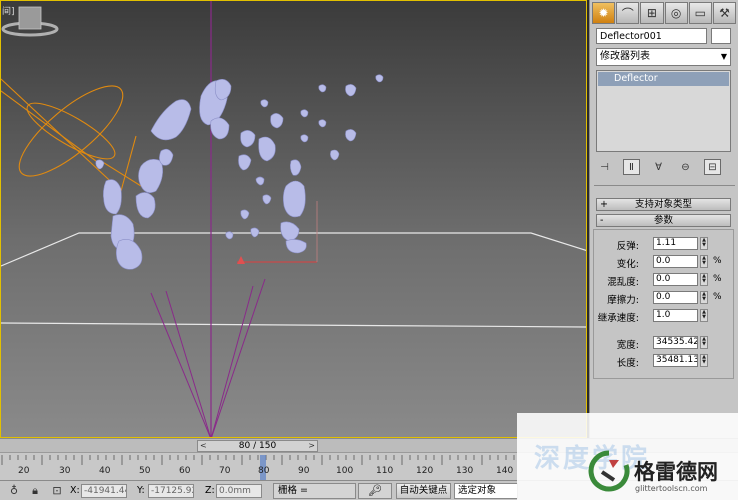 This screenshot has width=738, height=500. I want to click on modify-icon: ⌒, so click(628, 13).